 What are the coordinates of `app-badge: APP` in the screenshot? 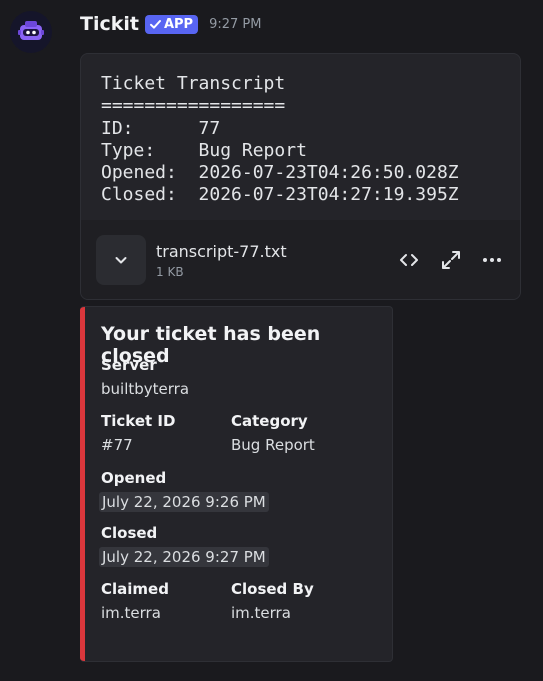 It's located at (171, 24).